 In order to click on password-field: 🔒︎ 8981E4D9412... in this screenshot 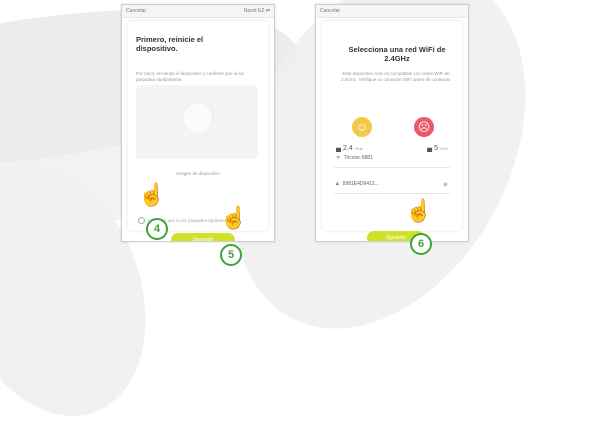, I will do `click(357, 184)`.